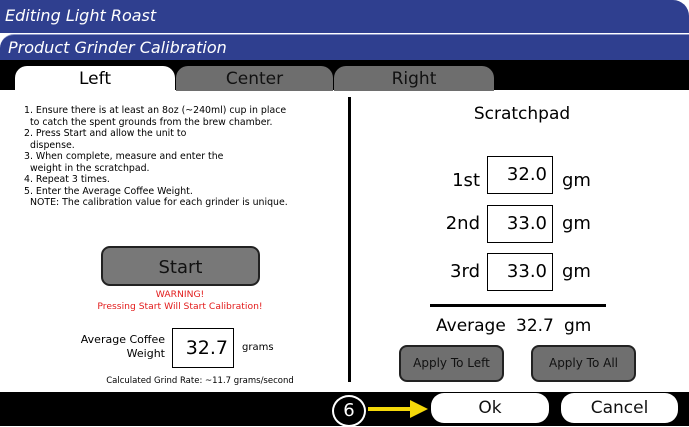 The height and width of the screenshot is (427, 689). What do you see at coordinates (535, 326) in the screenshot?
I see `scratch-average-value: 32.7` at bounding box center [535, 326].